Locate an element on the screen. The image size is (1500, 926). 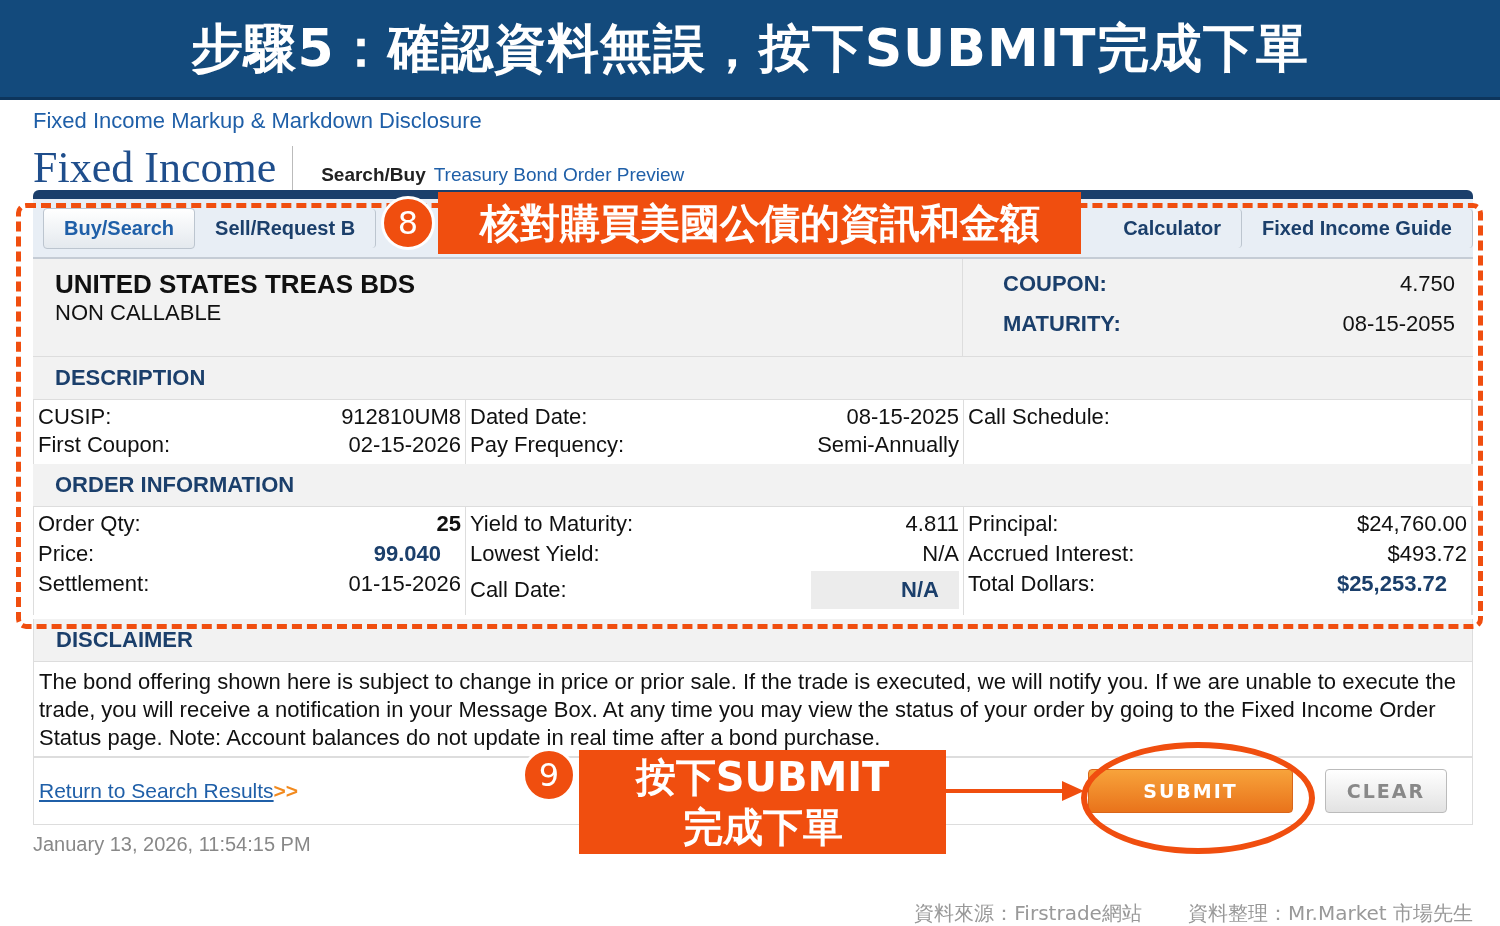
field-label: Principal: is located at coordinates (1013, 524).